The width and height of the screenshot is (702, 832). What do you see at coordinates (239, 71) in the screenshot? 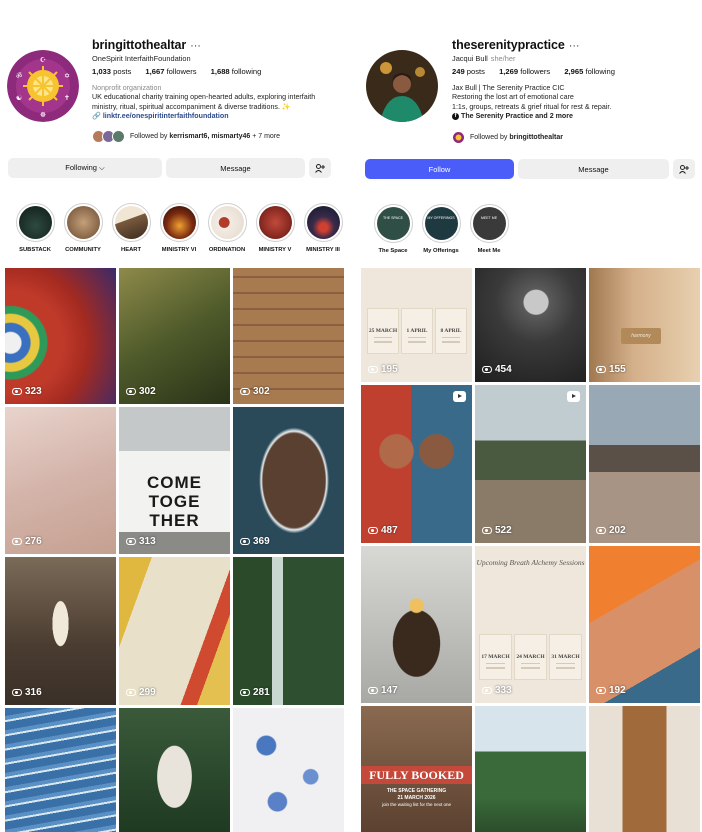
I see `following-stat: 1,688 following` at bounding box center [239, 71].